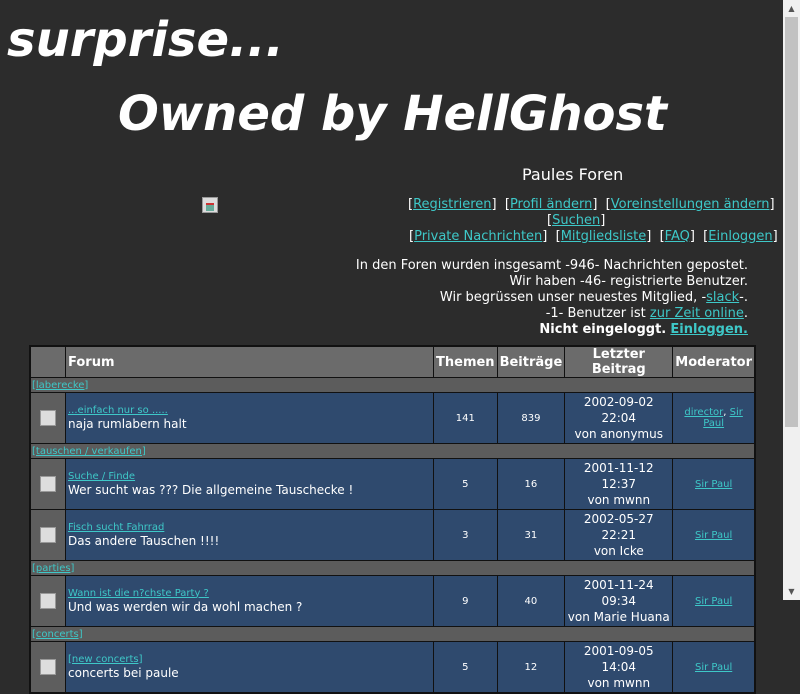 This screenshot has height=694, width=800. What do you see at coordinates (89, 451) in the screenshot?
I see `category-link: [tauschen / verkaufen]` at bounding box center [89, 451].